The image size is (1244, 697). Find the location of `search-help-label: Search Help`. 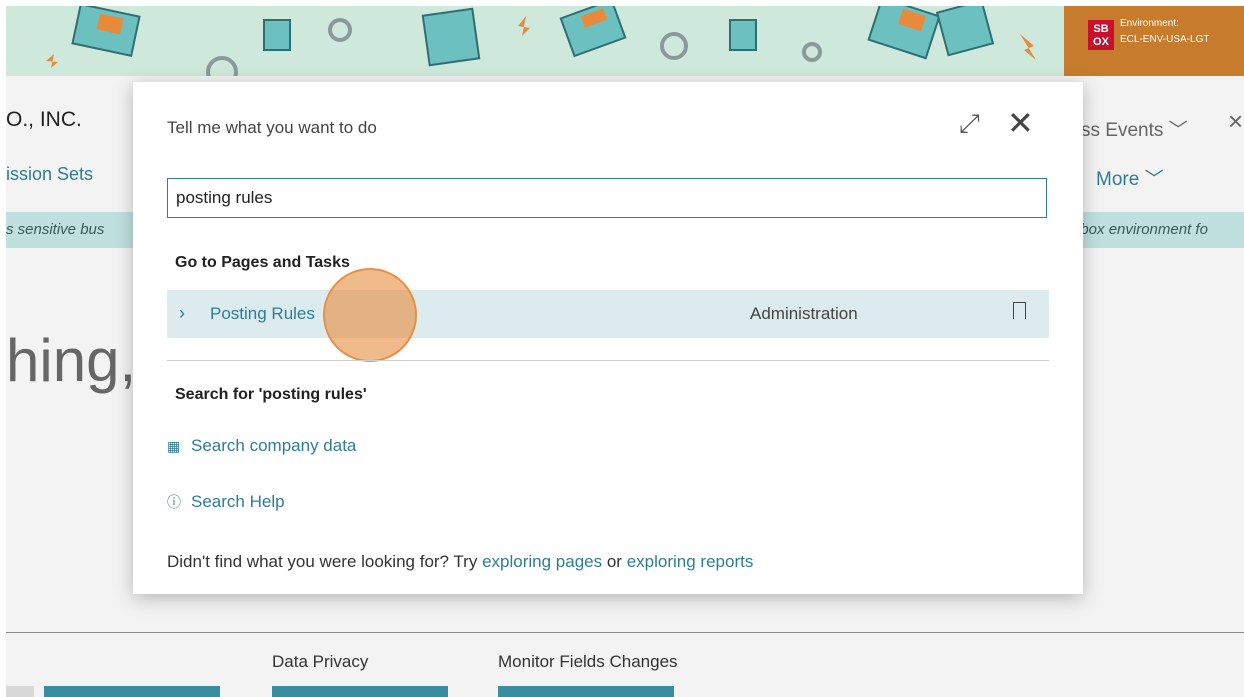

search-help-label: Search Help is located at coordinates (238, 501).